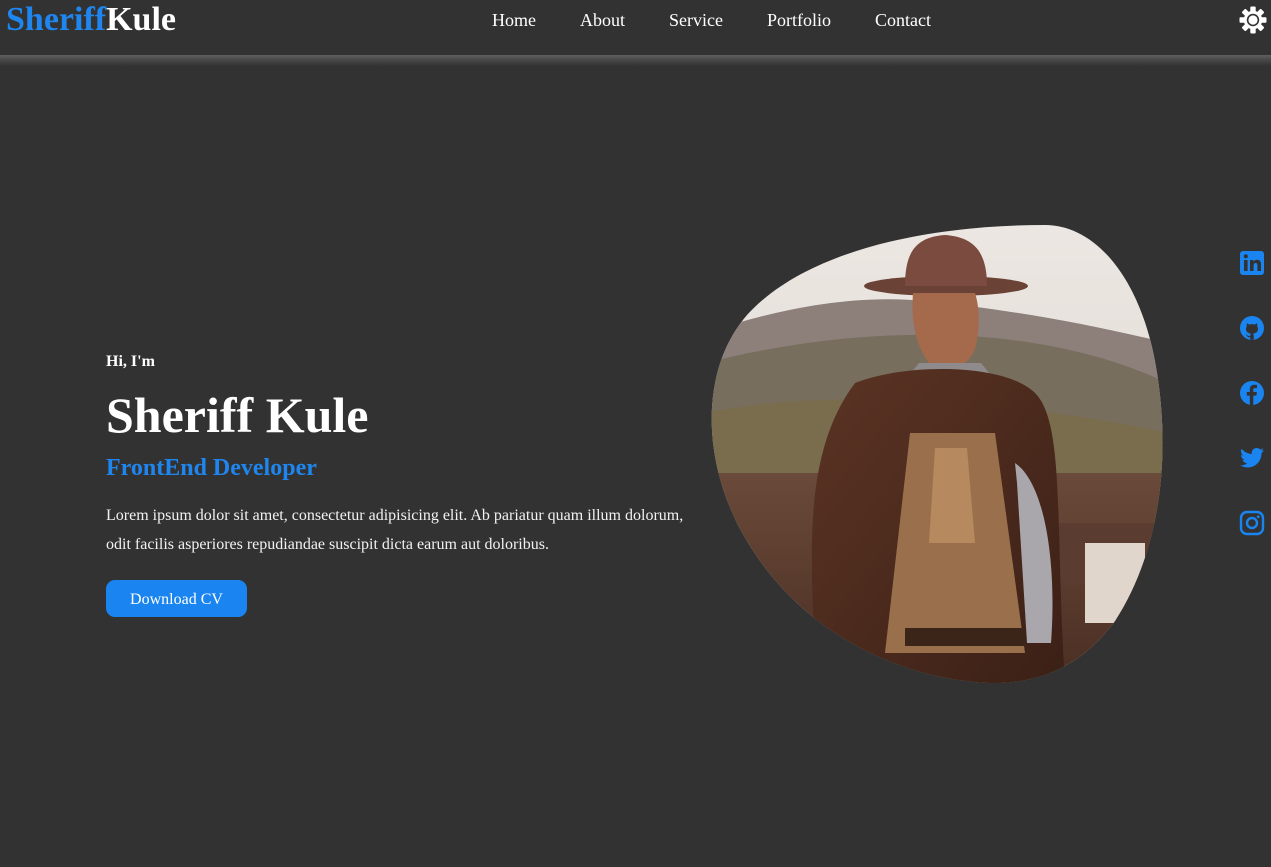 This screenshot has width=1271, height=867. I want to click on twitter-link, so click(1252, 458).